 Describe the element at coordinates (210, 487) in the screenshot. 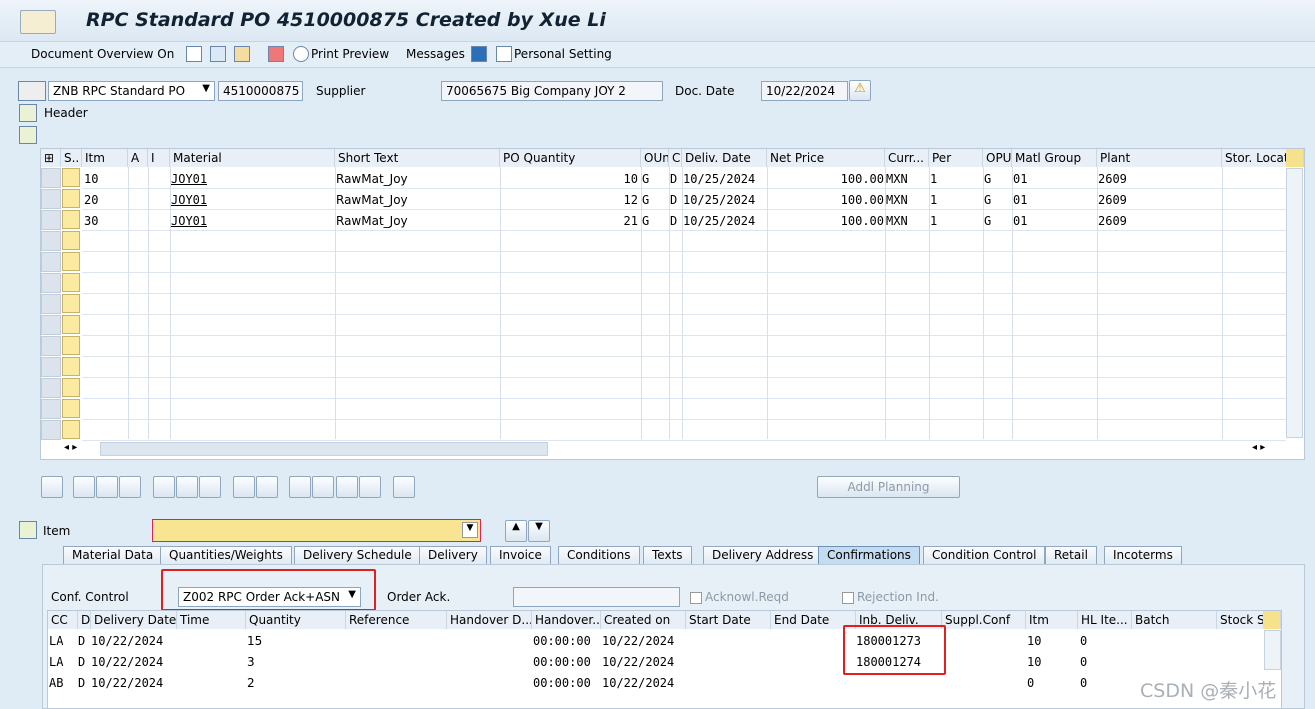

I see `unlock-icon` at that location.